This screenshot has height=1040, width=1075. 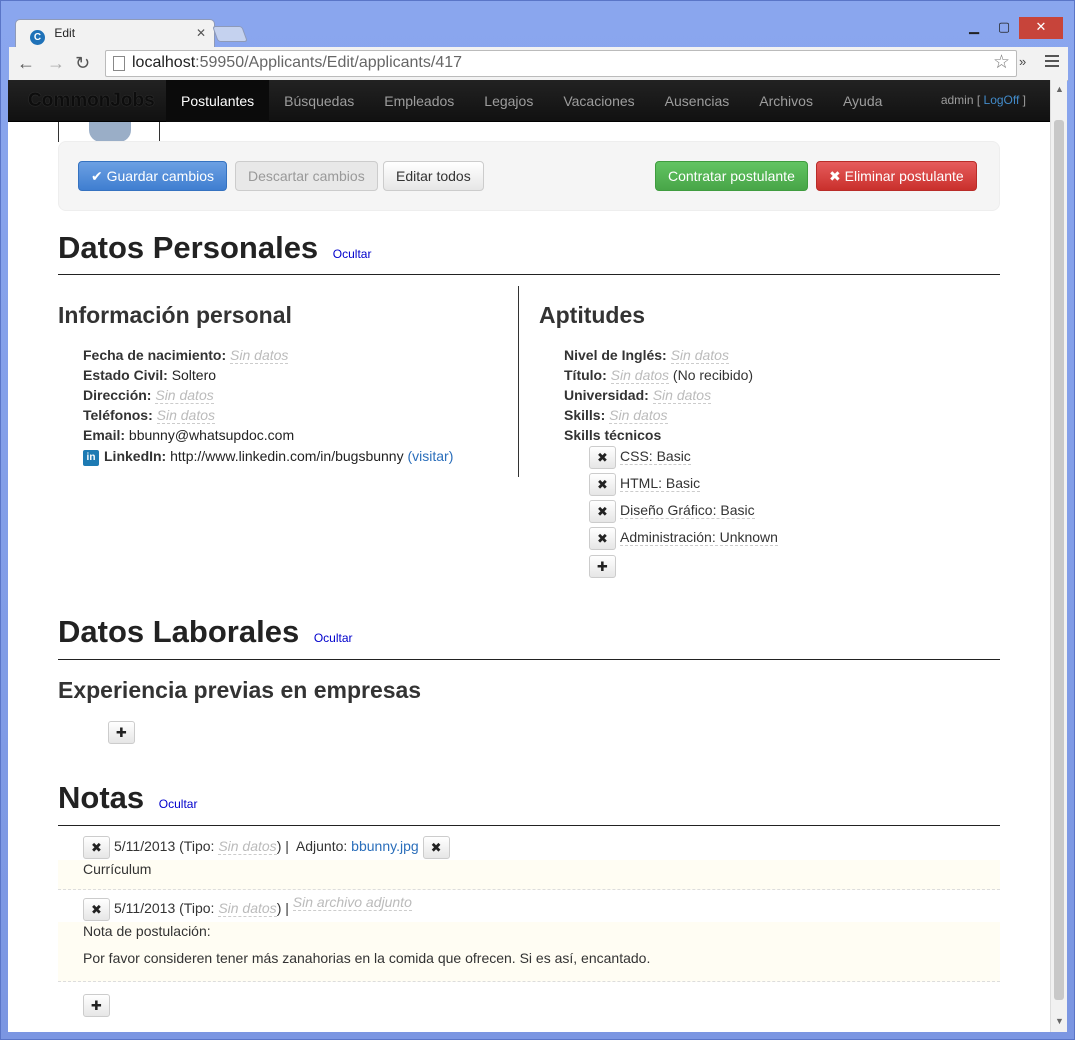 I want to click on birth-field: Fecha de nacimiento: Sin datos, so click(x=186, y=355).